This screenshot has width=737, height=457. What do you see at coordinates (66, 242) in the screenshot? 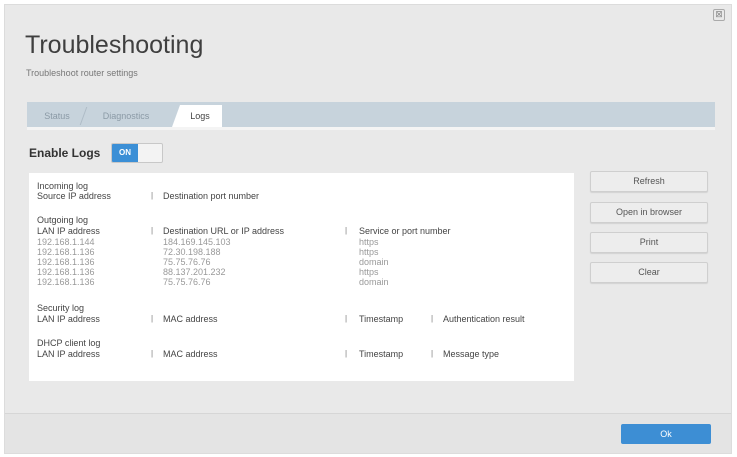
I see `outgoing-row-lan: 192.168.1.144` at bounding box center [66, 242].